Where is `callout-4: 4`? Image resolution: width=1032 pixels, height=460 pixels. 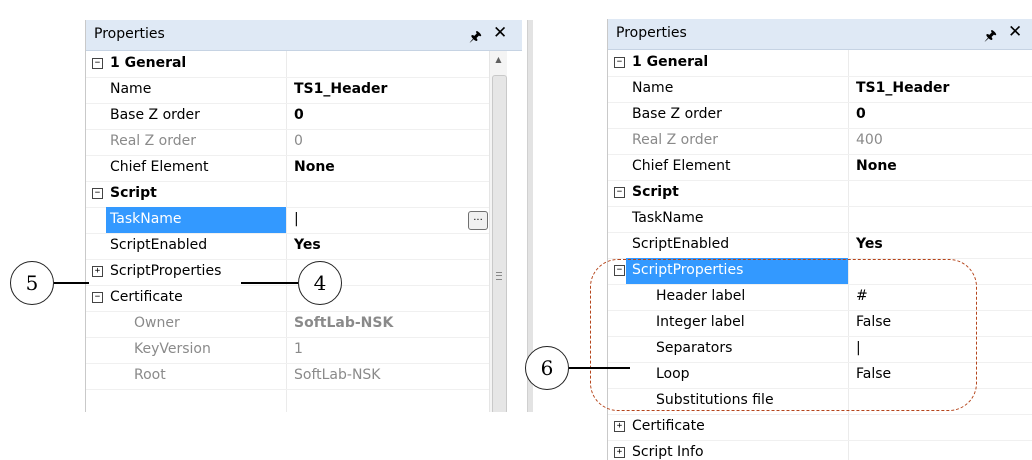 callout-4: 4 is located at coordinates (320, 283).